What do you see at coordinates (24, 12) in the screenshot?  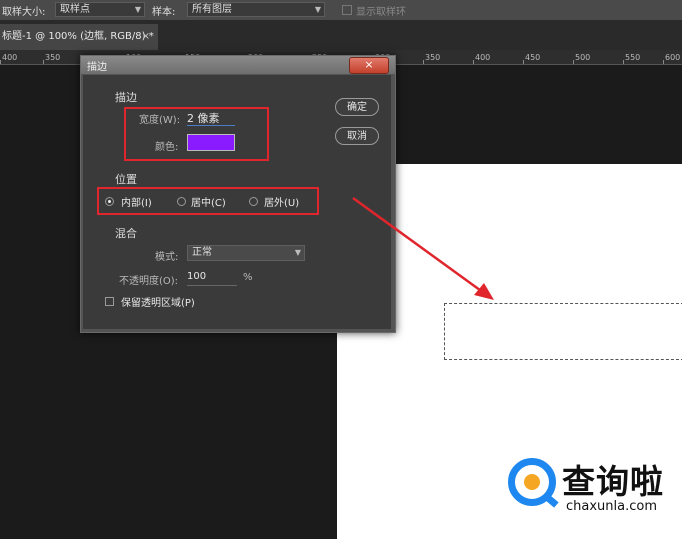 I see `sample-size-label: 取样大小:` at bounding box center [24, 12].